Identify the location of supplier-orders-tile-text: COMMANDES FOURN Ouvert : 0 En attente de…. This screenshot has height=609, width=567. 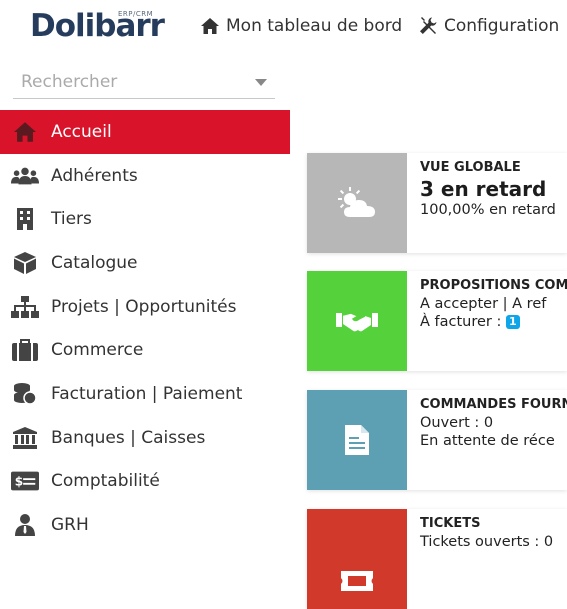
(493, 423).